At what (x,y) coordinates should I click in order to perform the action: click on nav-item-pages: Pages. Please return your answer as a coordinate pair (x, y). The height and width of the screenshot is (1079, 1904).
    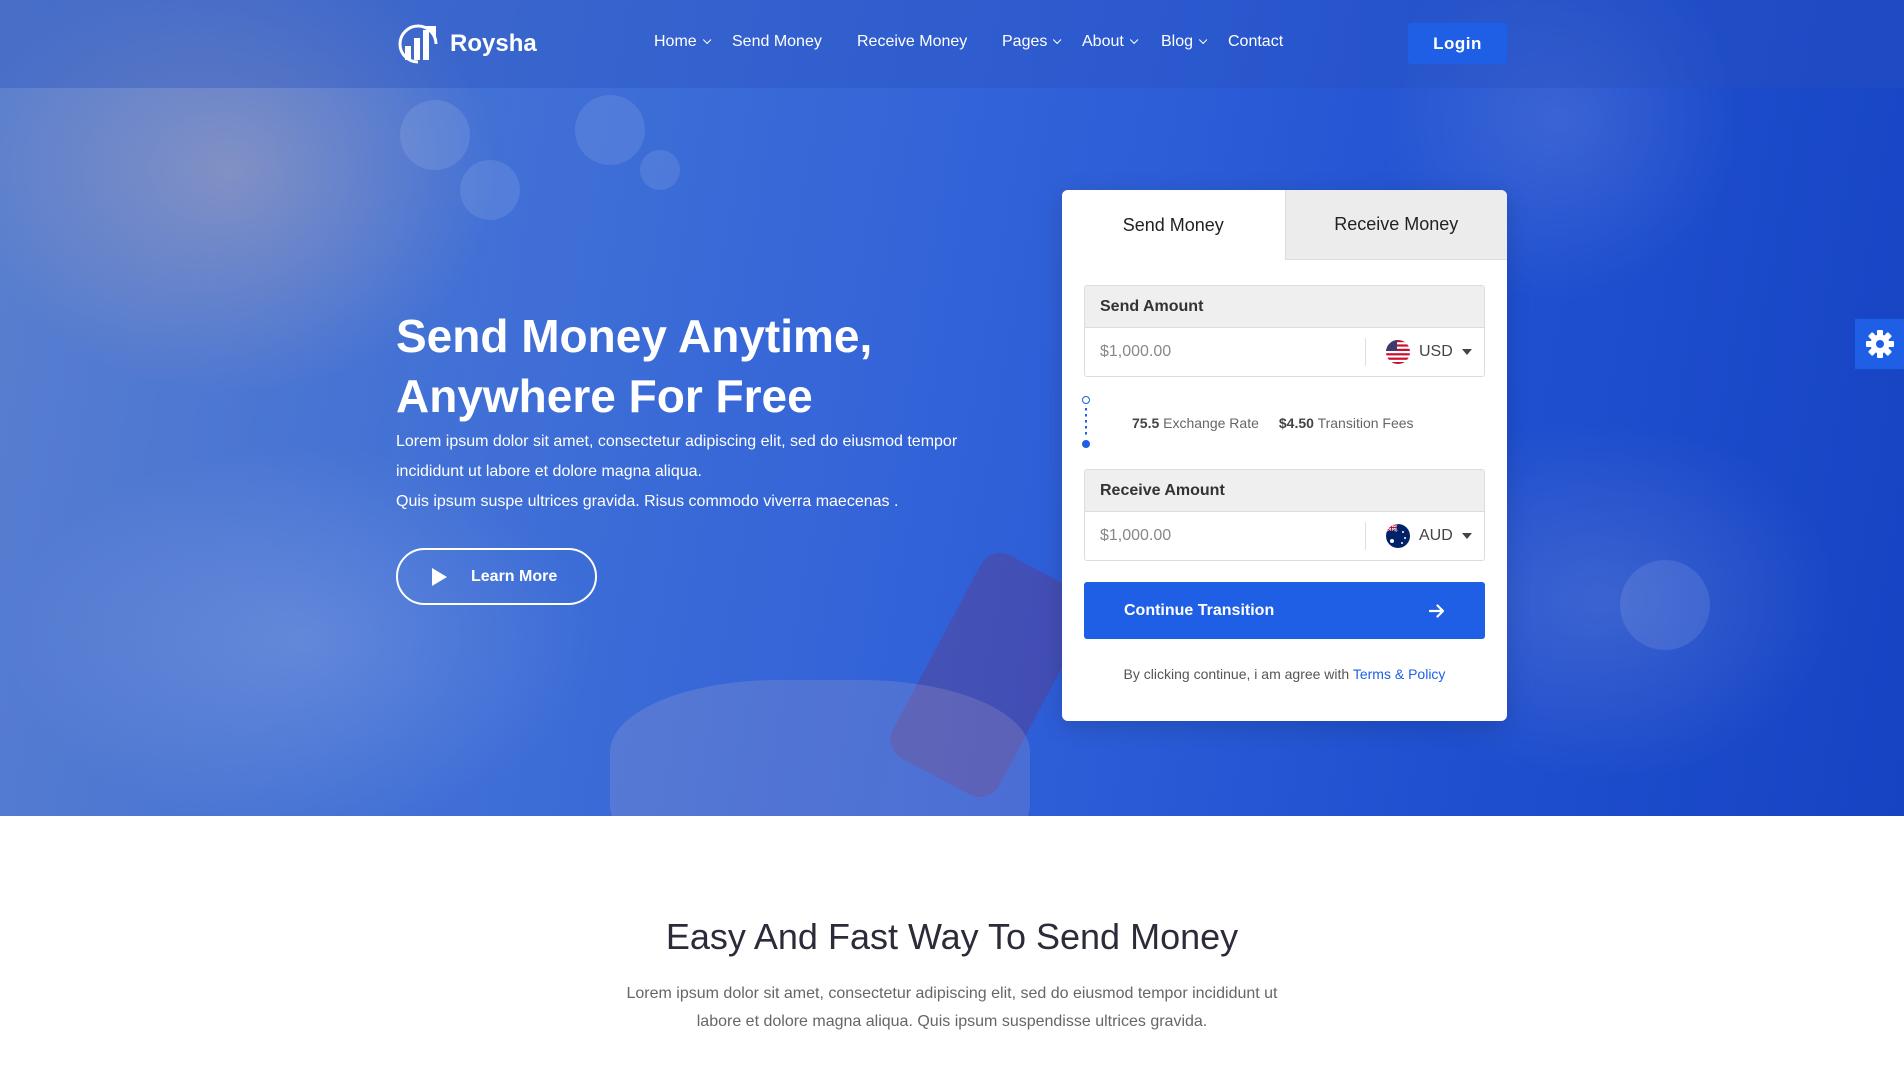
    Looking at the image, I should click on (1042, 42).